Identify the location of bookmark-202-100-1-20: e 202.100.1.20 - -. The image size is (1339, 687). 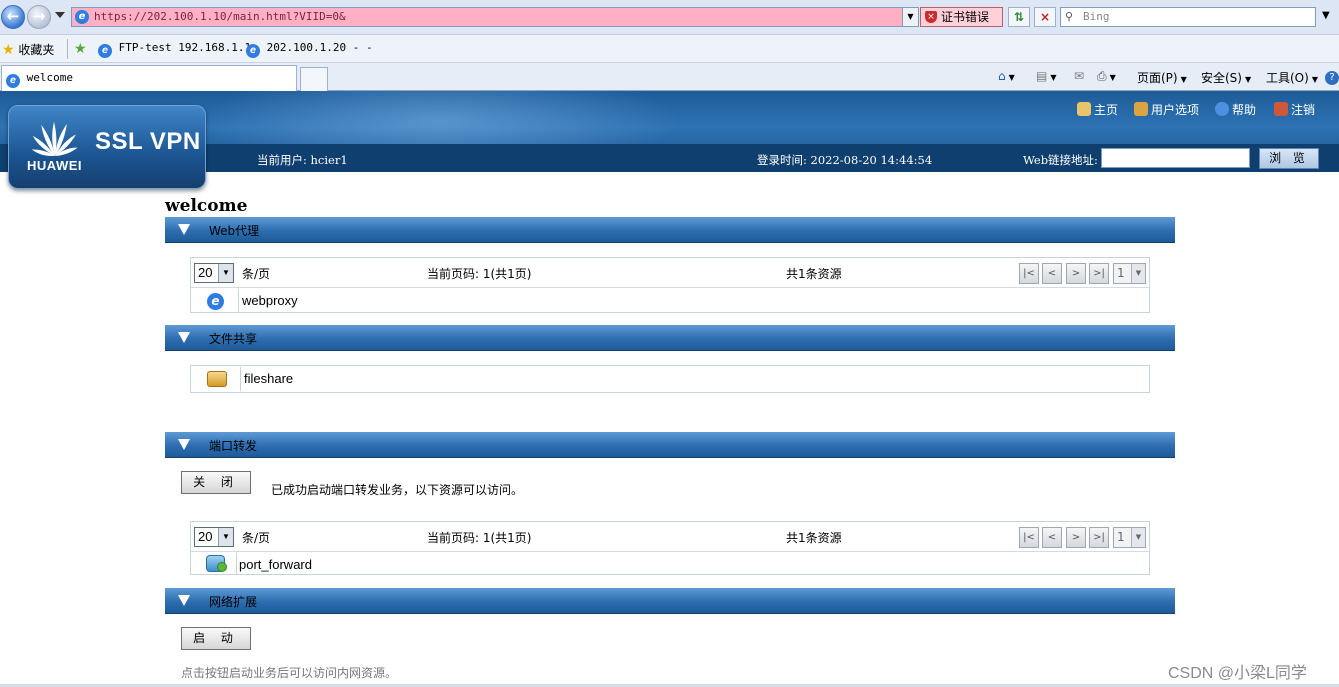
(309, 49).